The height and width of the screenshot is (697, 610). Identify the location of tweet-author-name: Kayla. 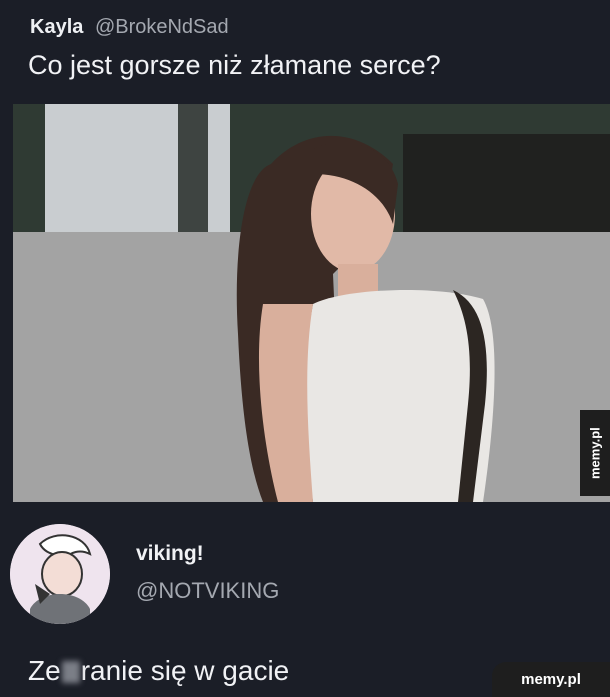
(56, 27).